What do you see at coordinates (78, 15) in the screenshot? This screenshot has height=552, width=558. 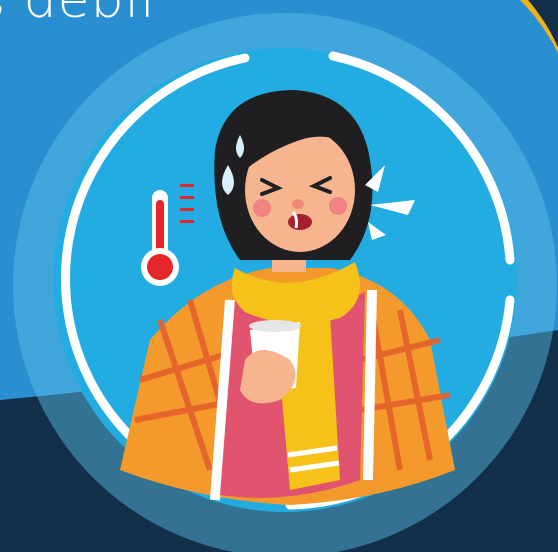 I see `headline-text: s débil` at bounding box center [78, 15].